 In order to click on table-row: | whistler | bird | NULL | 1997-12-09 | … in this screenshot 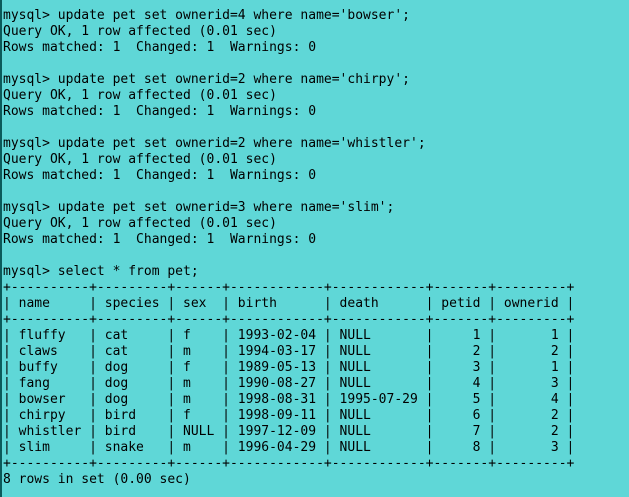, I will do `click(289, 431)`.